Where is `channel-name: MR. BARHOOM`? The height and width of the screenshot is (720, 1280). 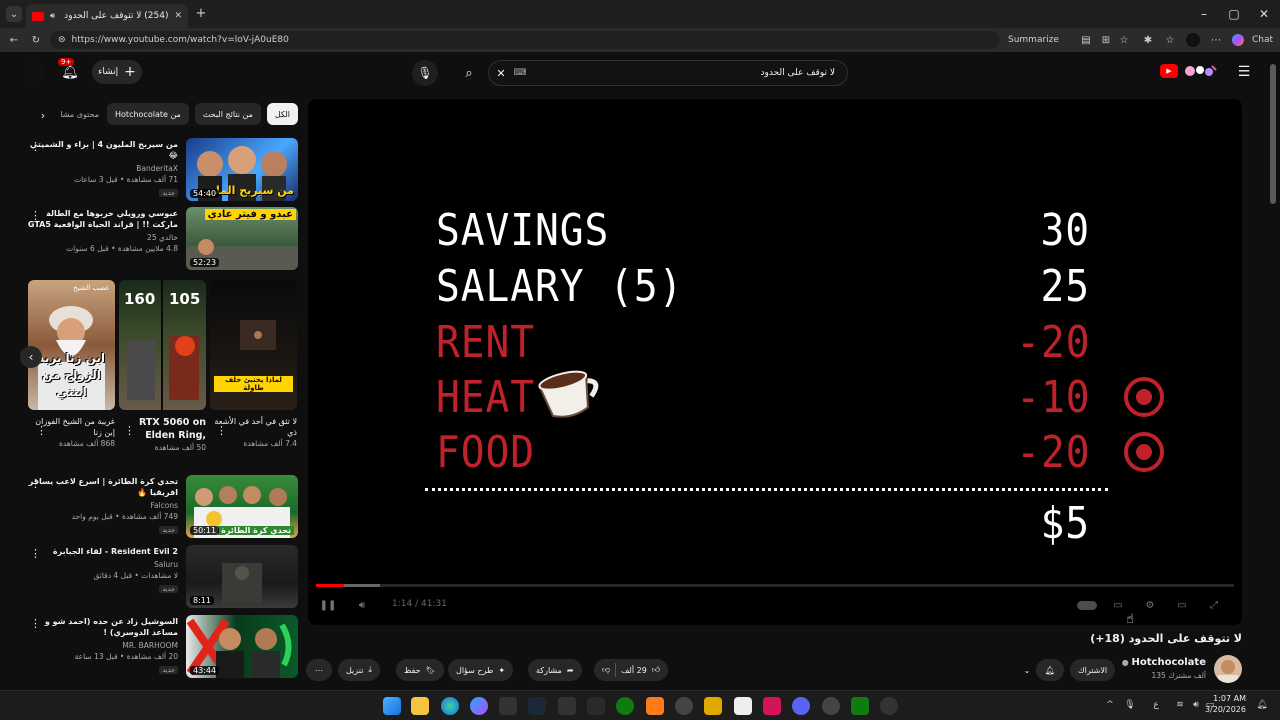 channel-name: MR. BARHOOM is located at coordinates (101, 645).